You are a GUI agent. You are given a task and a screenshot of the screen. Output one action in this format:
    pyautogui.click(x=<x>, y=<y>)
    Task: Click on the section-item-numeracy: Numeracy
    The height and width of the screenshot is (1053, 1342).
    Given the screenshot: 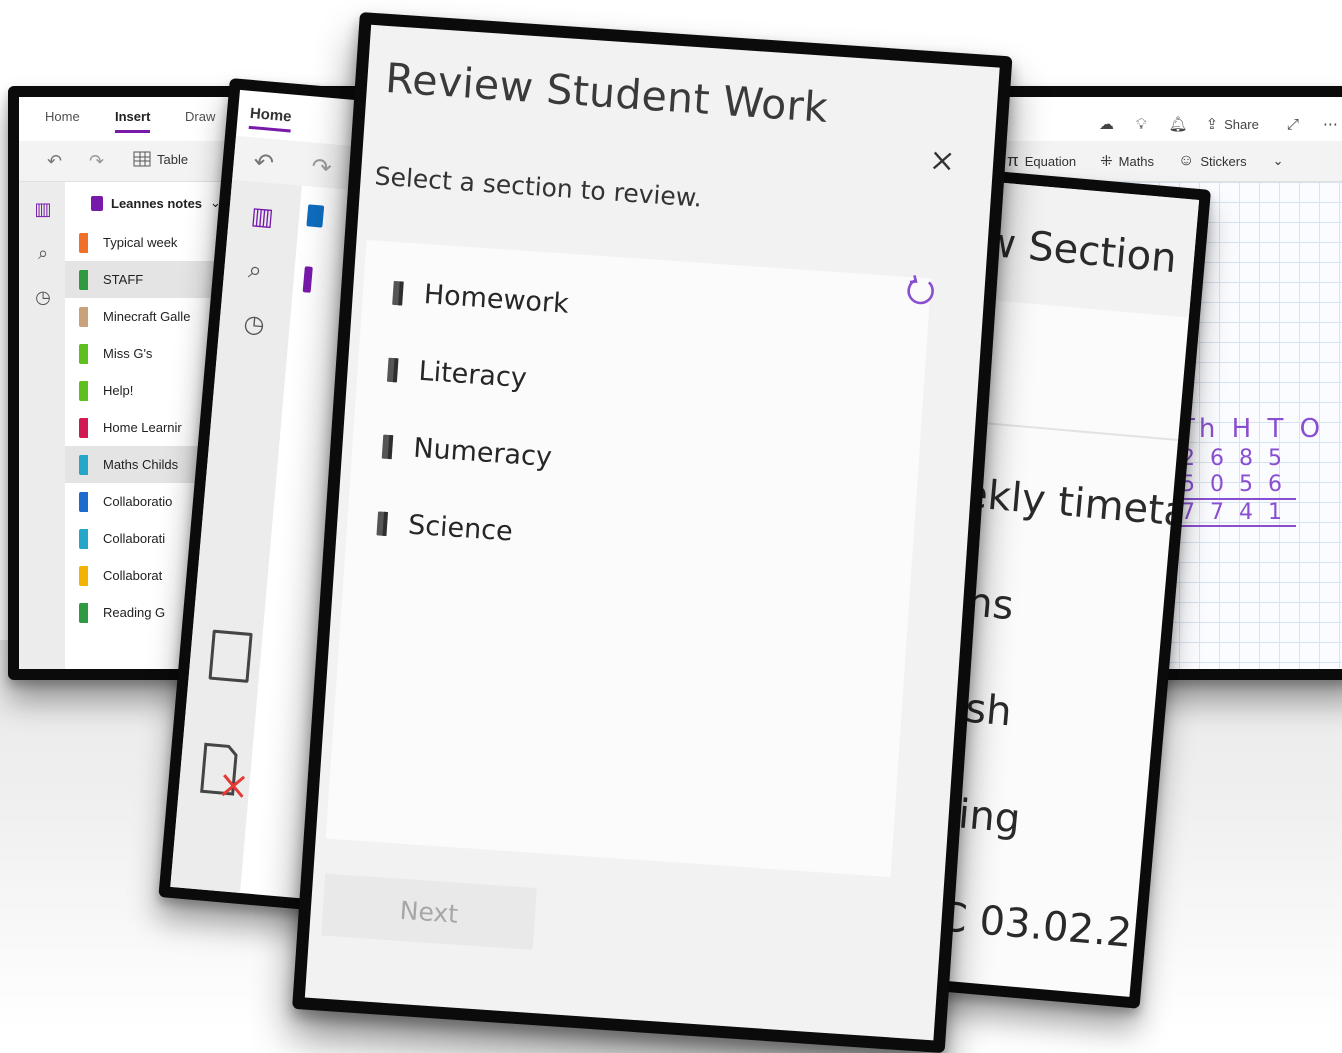 What is the action you would take?
    pyautogui.click(x=467, y=452)
    